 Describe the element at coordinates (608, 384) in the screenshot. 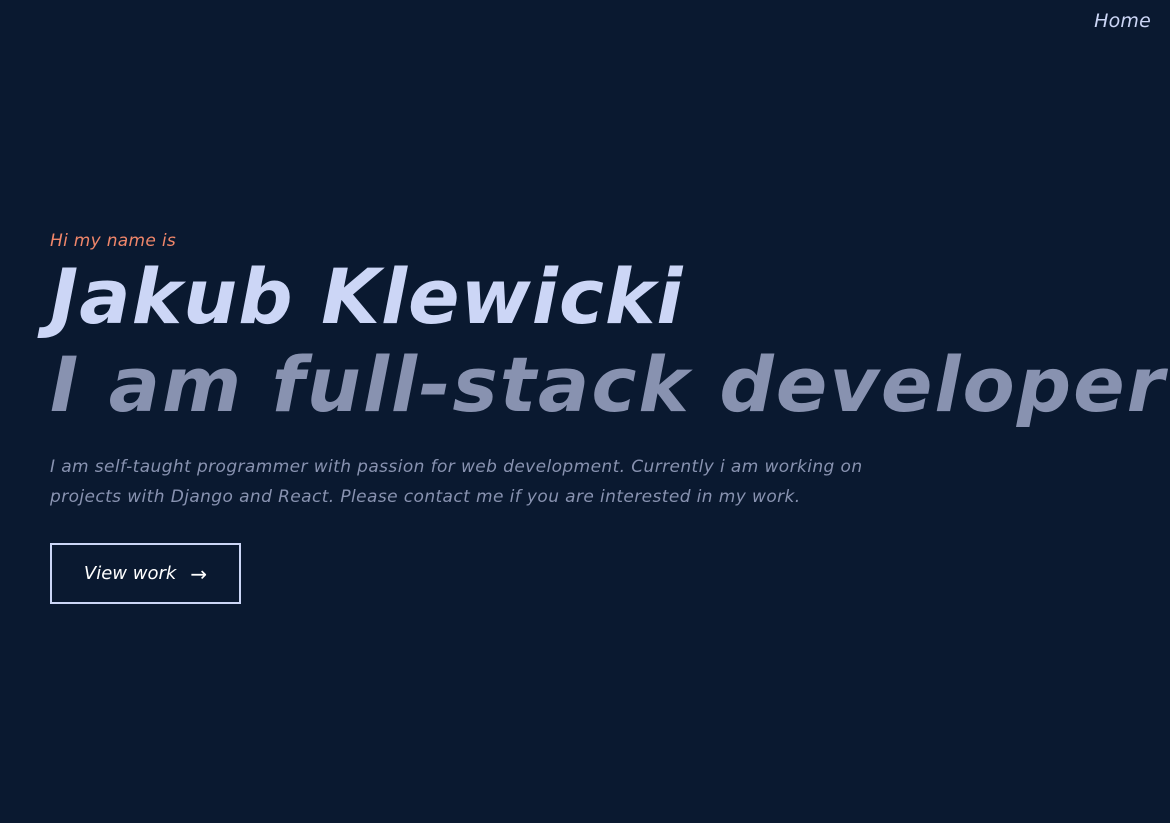

I see `role-subtitle: I am full-stack developer` at that location.